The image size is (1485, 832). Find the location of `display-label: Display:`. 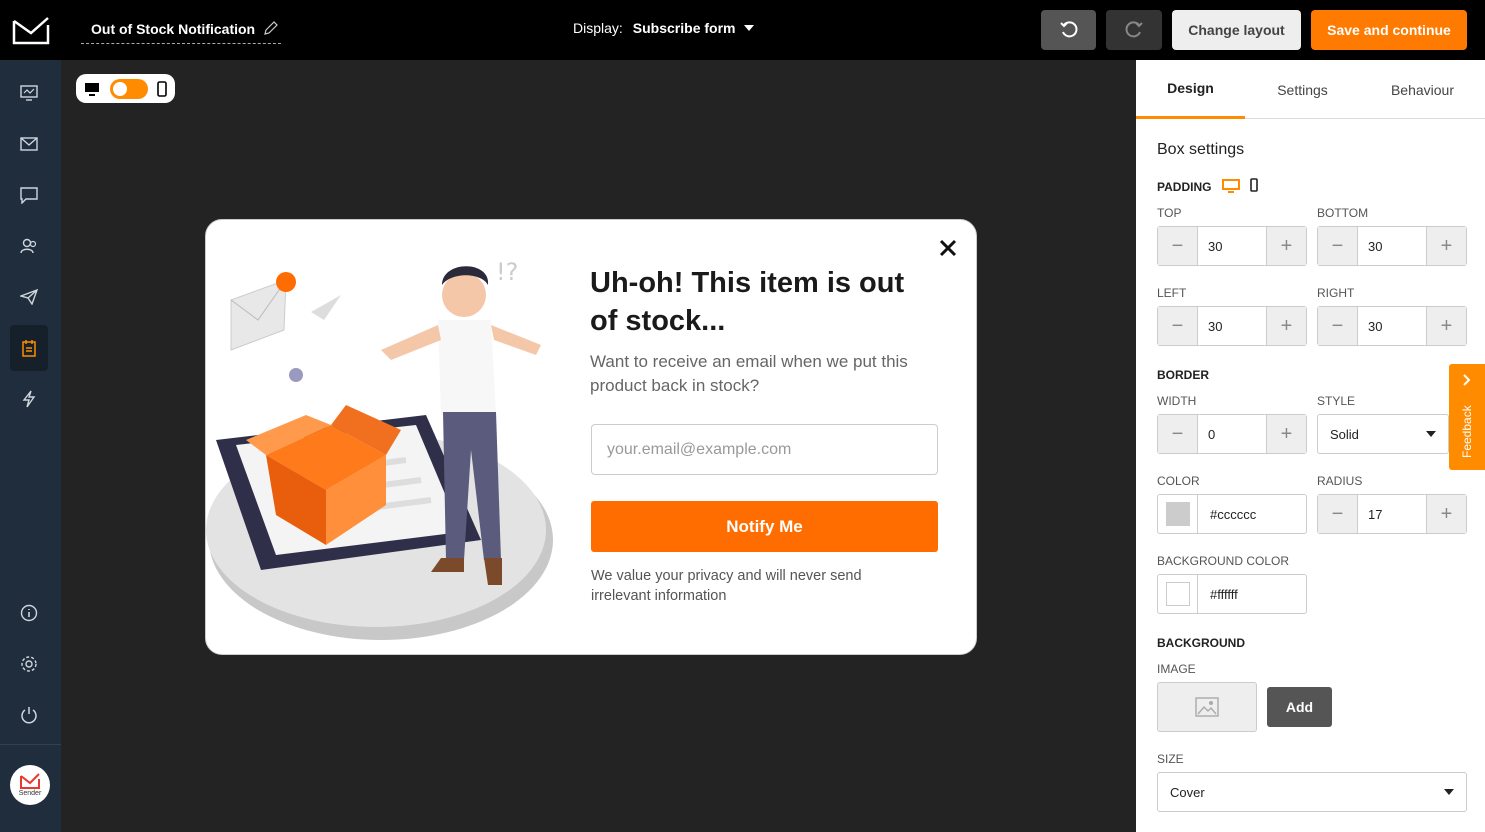

display-label: Display: is located at coordinates (598, 28).